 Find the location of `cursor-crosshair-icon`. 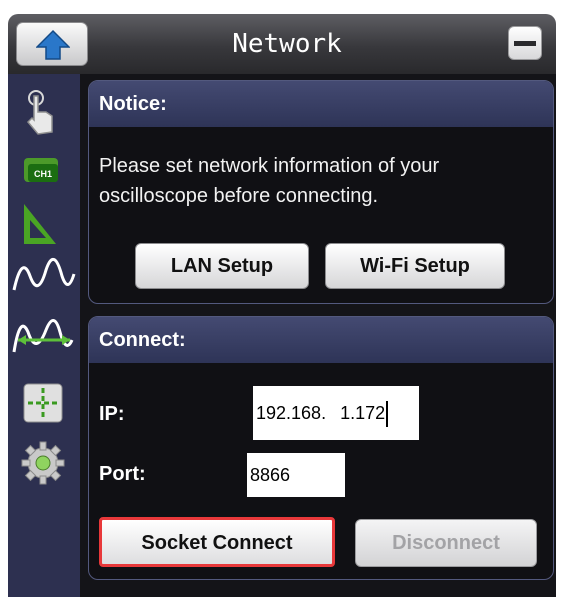

cursor-crosshair-icon is located at coordinates (43, 403).